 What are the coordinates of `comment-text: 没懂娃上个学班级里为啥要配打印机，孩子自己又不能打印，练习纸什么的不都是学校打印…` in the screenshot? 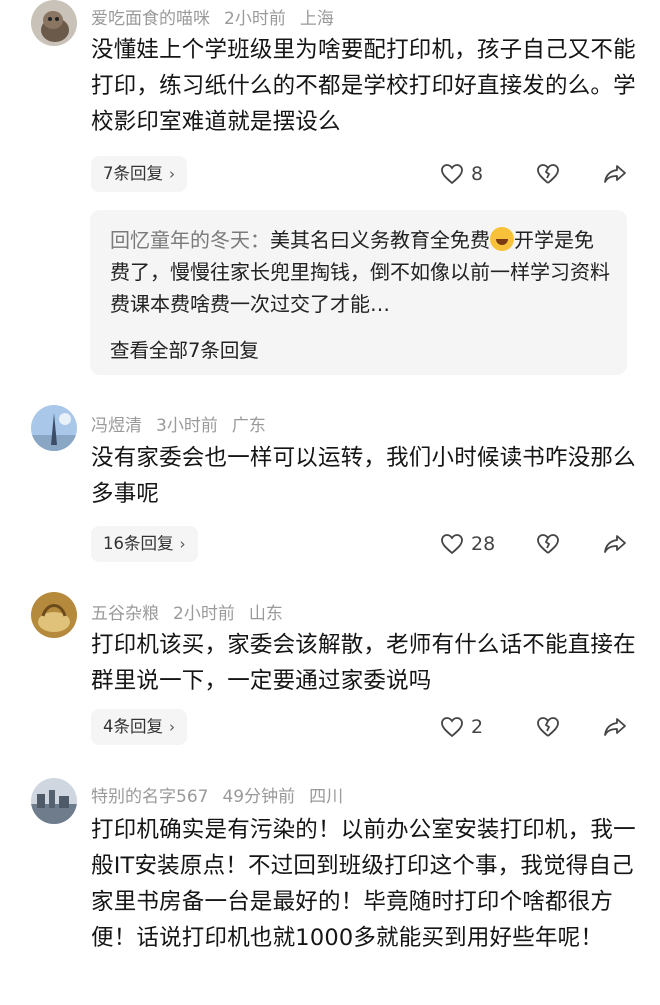 It's located at (363, 86).